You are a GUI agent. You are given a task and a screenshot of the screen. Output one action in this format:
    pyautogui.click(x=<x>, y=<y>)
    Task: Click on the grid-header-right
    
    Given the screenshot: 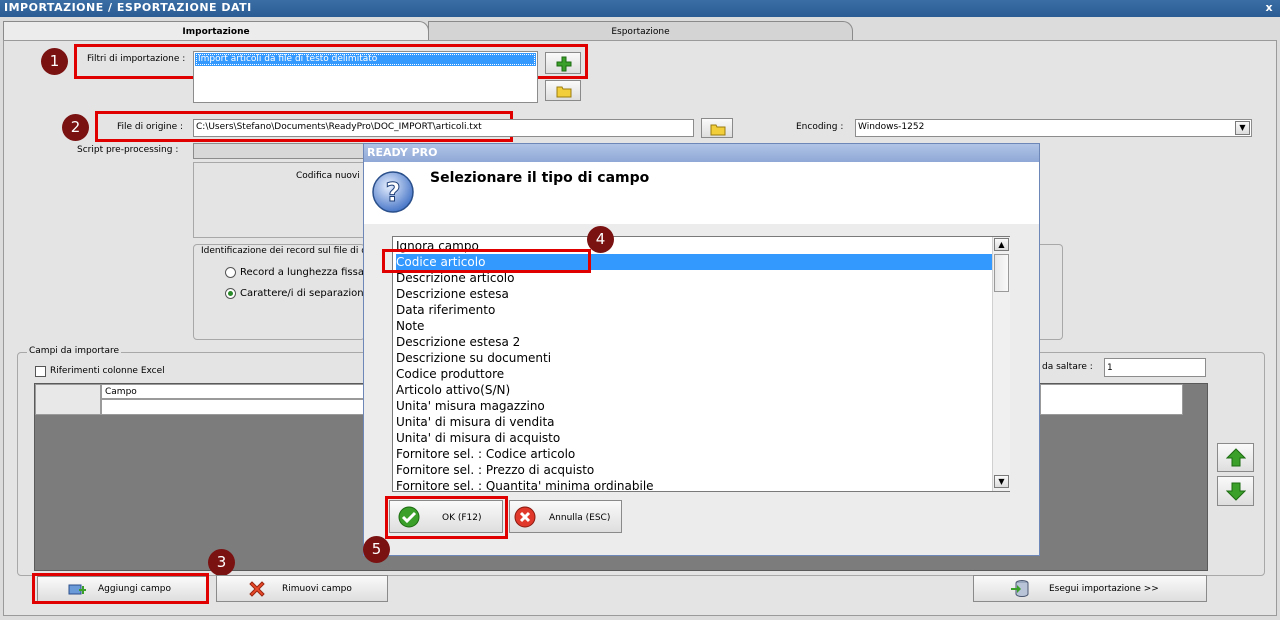 What is the action you would take?
    pyautogui.click(x=1111, y=399)
    